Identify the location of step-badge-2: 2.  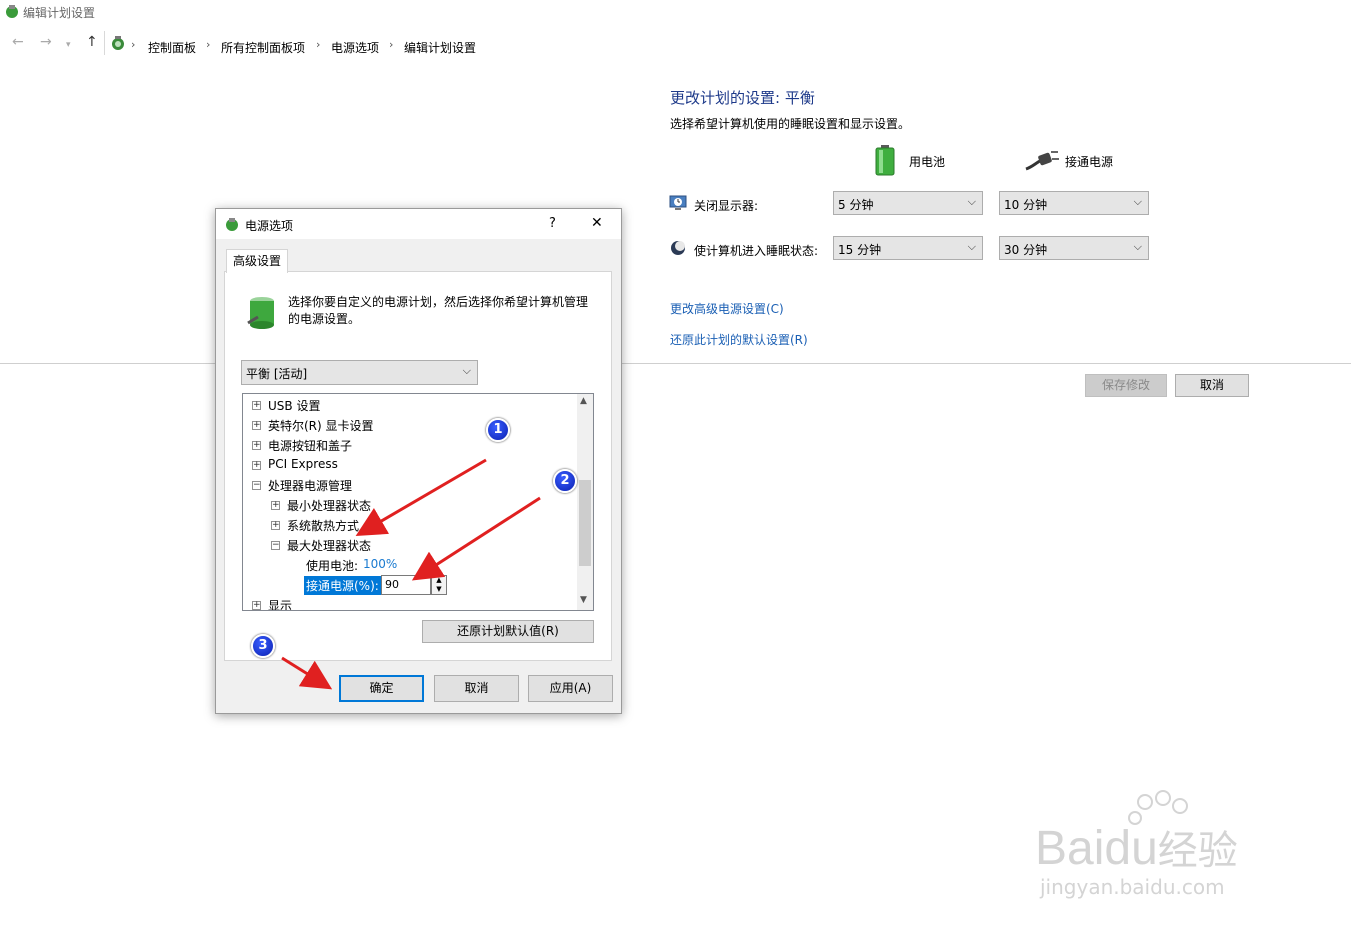
(565, 481).